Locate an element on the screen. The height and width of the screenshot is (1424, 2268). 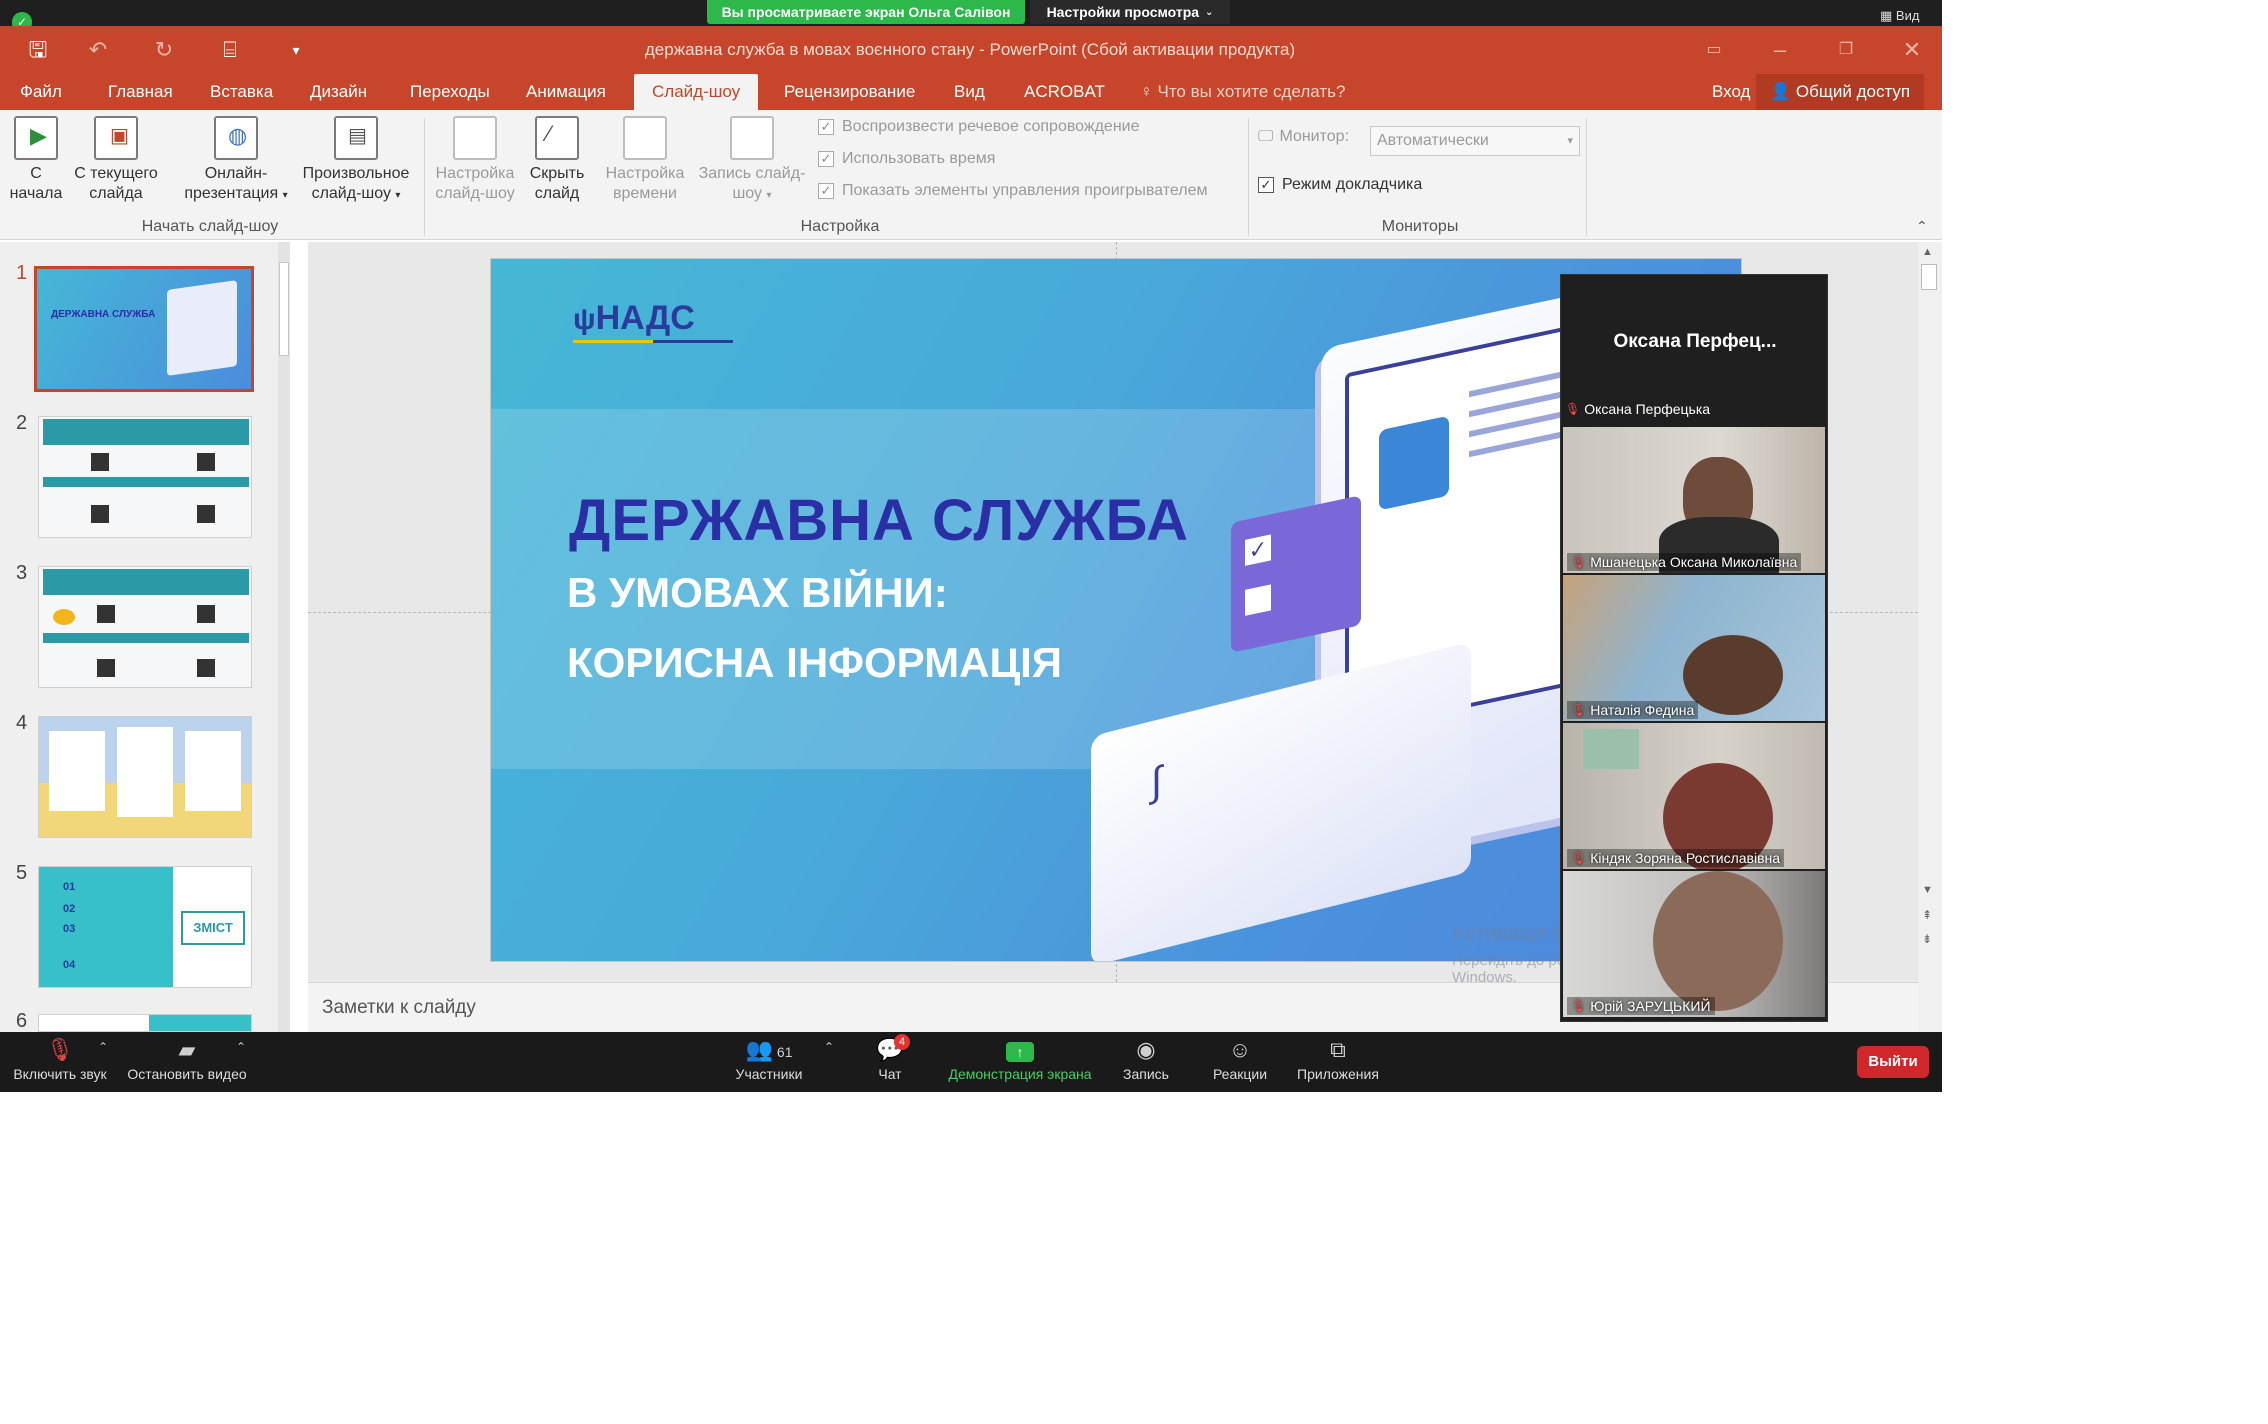
trident-icon: ψ is located at coordinates (584, 319).